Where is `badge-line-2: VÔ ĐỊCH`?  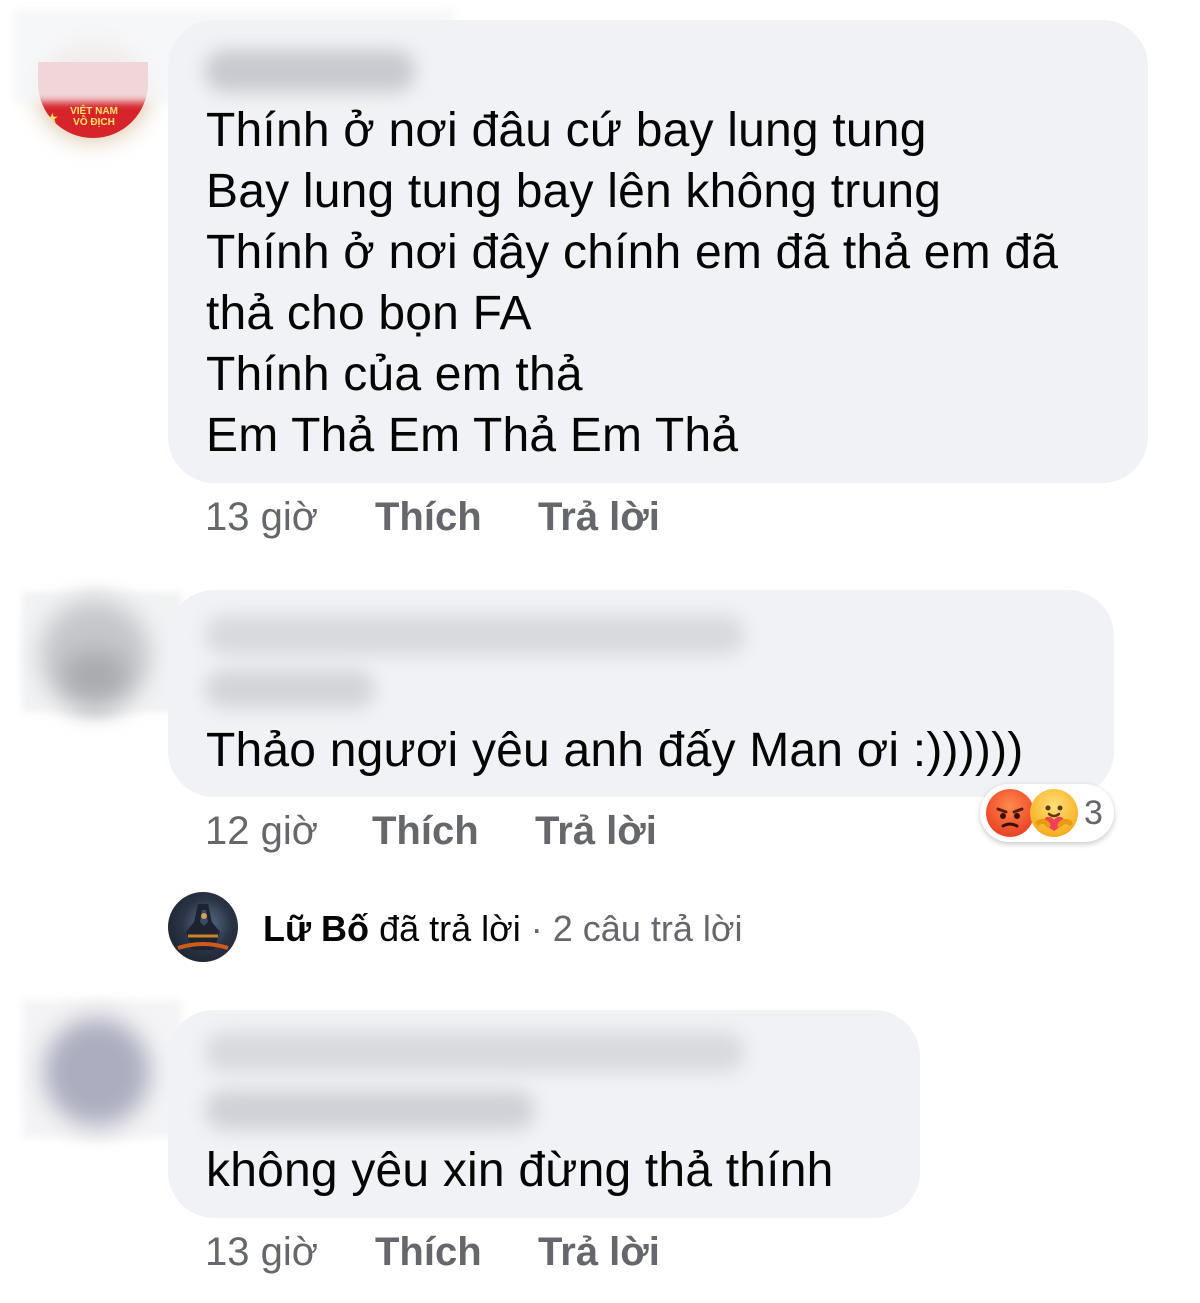 badge-line-2: VÔ ĐỊCH is located at coordinates (94, 122).